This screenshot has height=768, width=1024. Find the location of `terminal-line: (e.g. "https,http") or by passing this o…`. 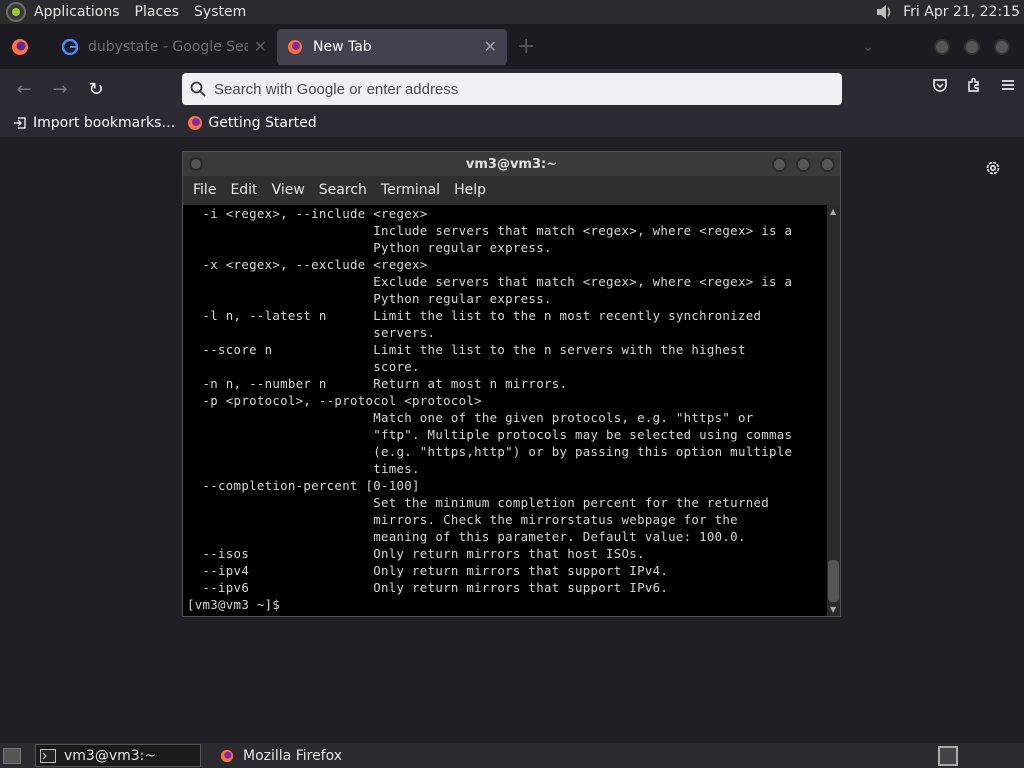

terminal-line: (e.g. "https,http") or by passing this o… is located at coordinates (490, 451).